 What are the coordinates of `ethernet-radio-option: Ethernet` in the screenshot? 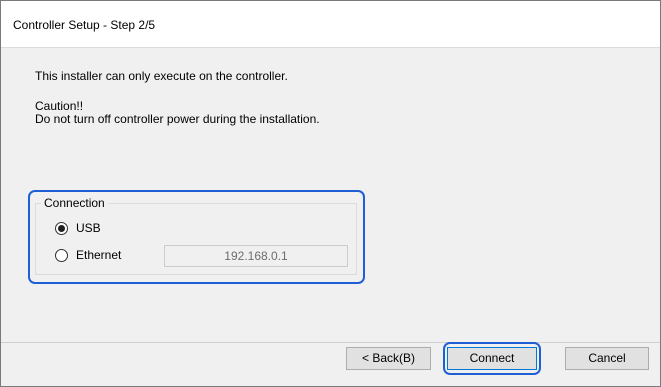 It's located at (88, 255).